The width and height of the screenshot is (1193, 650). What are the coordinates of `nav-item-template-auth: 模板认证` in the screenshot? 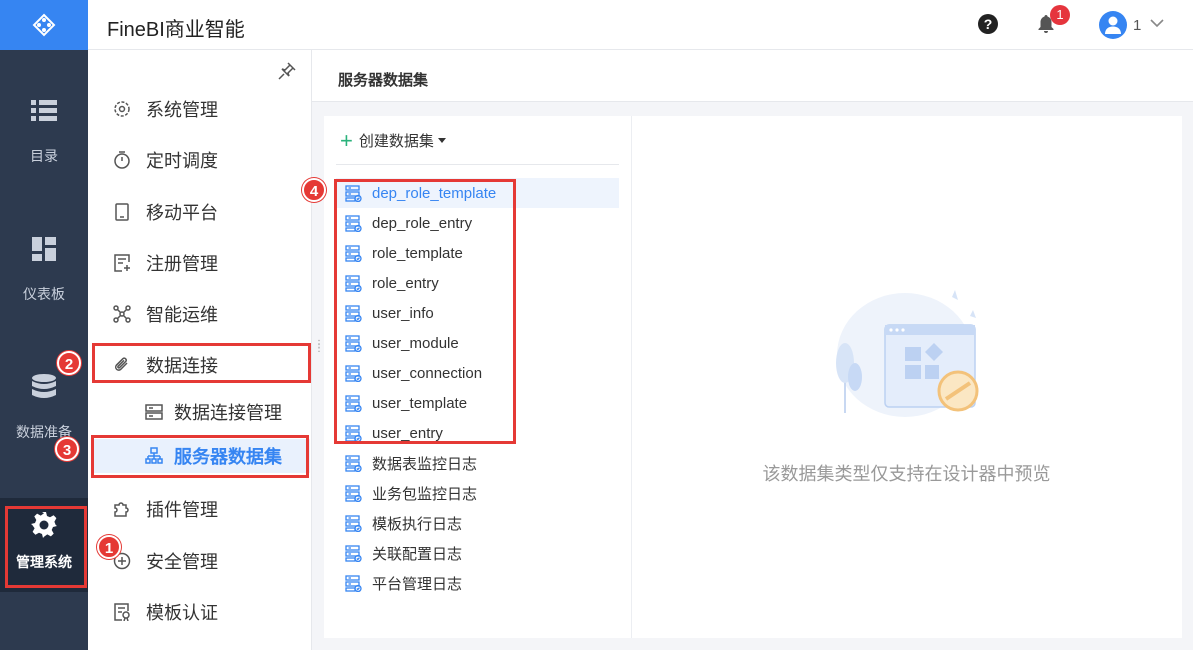 It's located at (200, 612).